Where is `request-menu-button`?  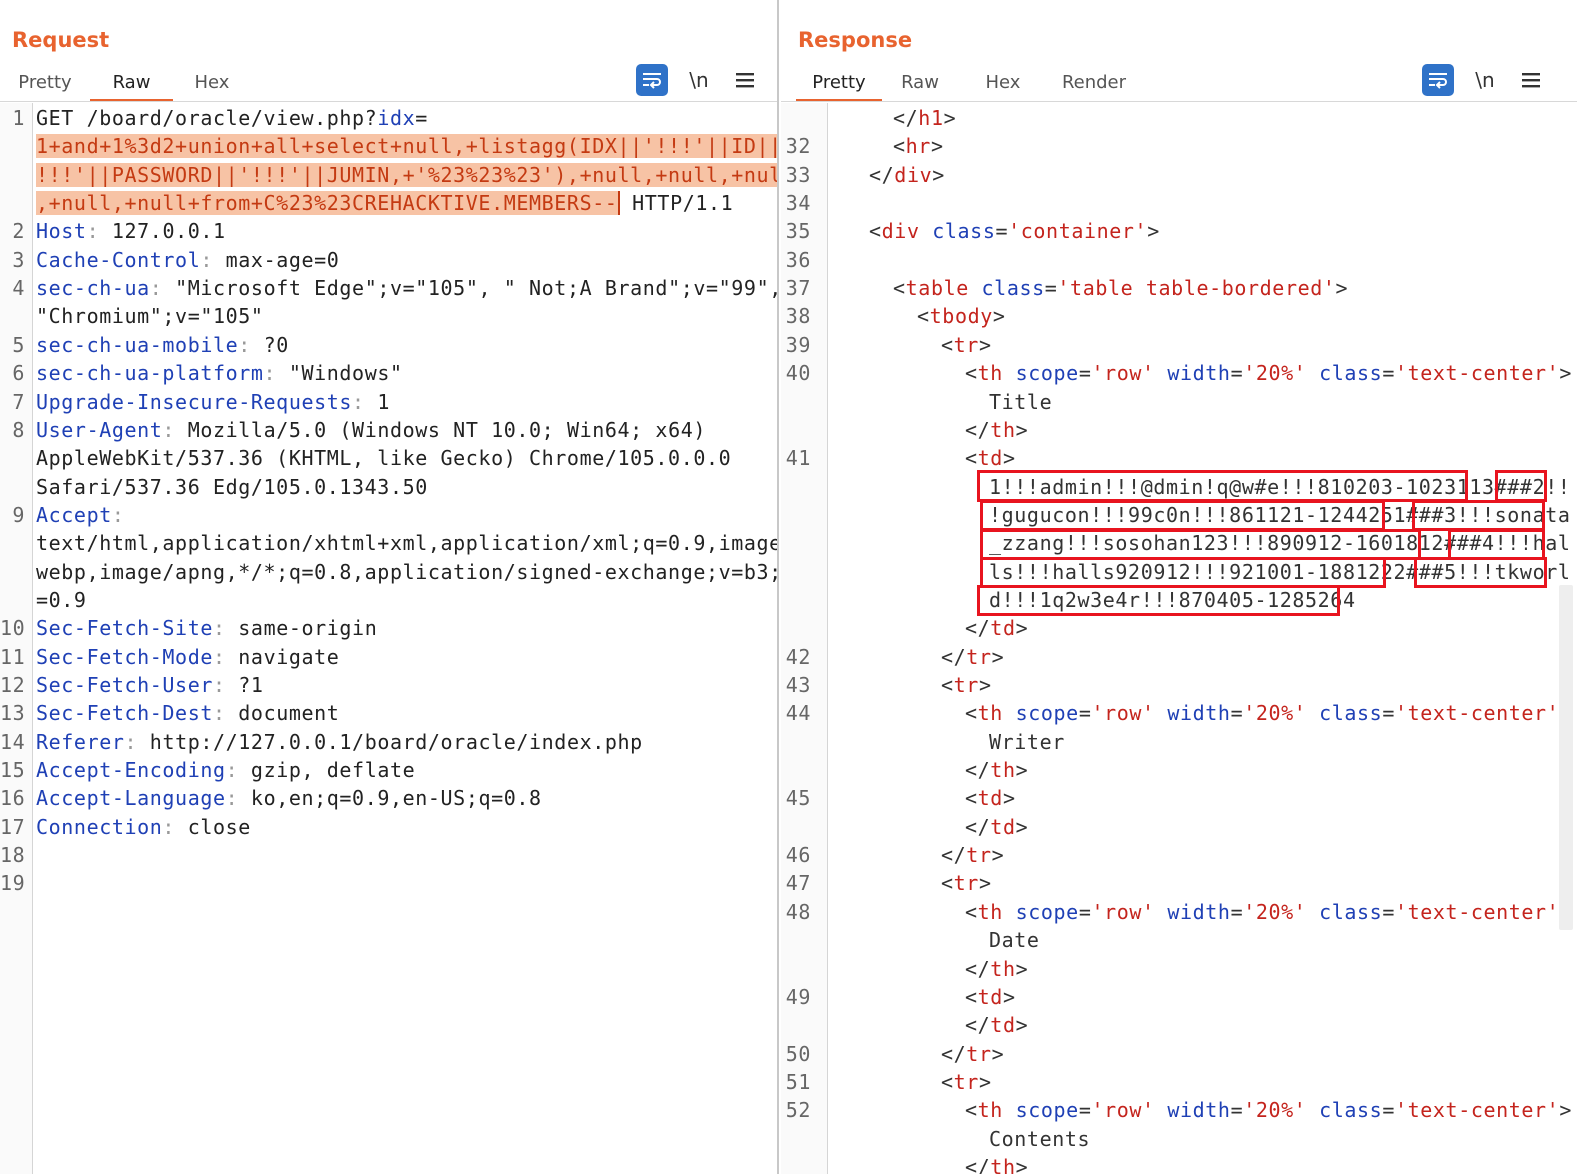
request-menu-button is located at coordinates (745, 80).